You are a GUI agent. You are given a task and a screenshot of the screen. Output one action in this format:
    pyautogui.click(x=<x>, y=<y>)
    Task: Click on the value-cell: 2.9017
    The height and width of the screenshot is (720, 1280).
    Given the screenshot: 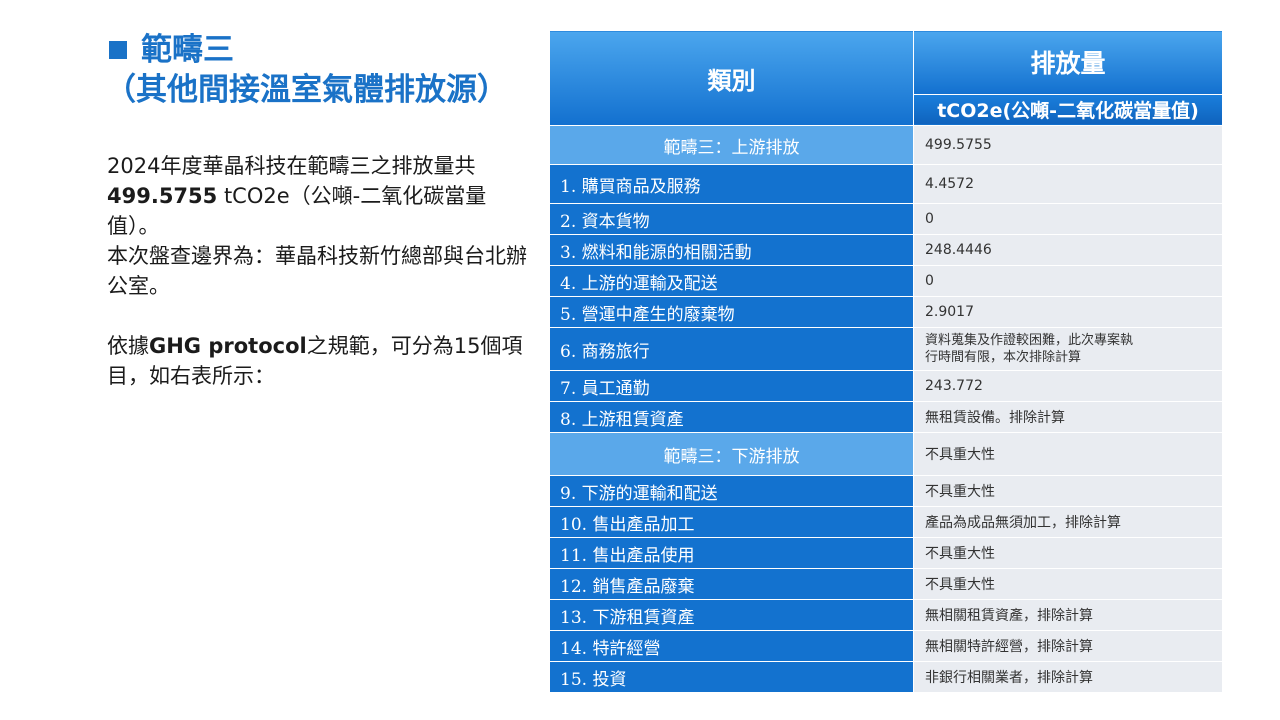 What is the action you would take?
    pyautogui.click(x=1068, y=312)
    